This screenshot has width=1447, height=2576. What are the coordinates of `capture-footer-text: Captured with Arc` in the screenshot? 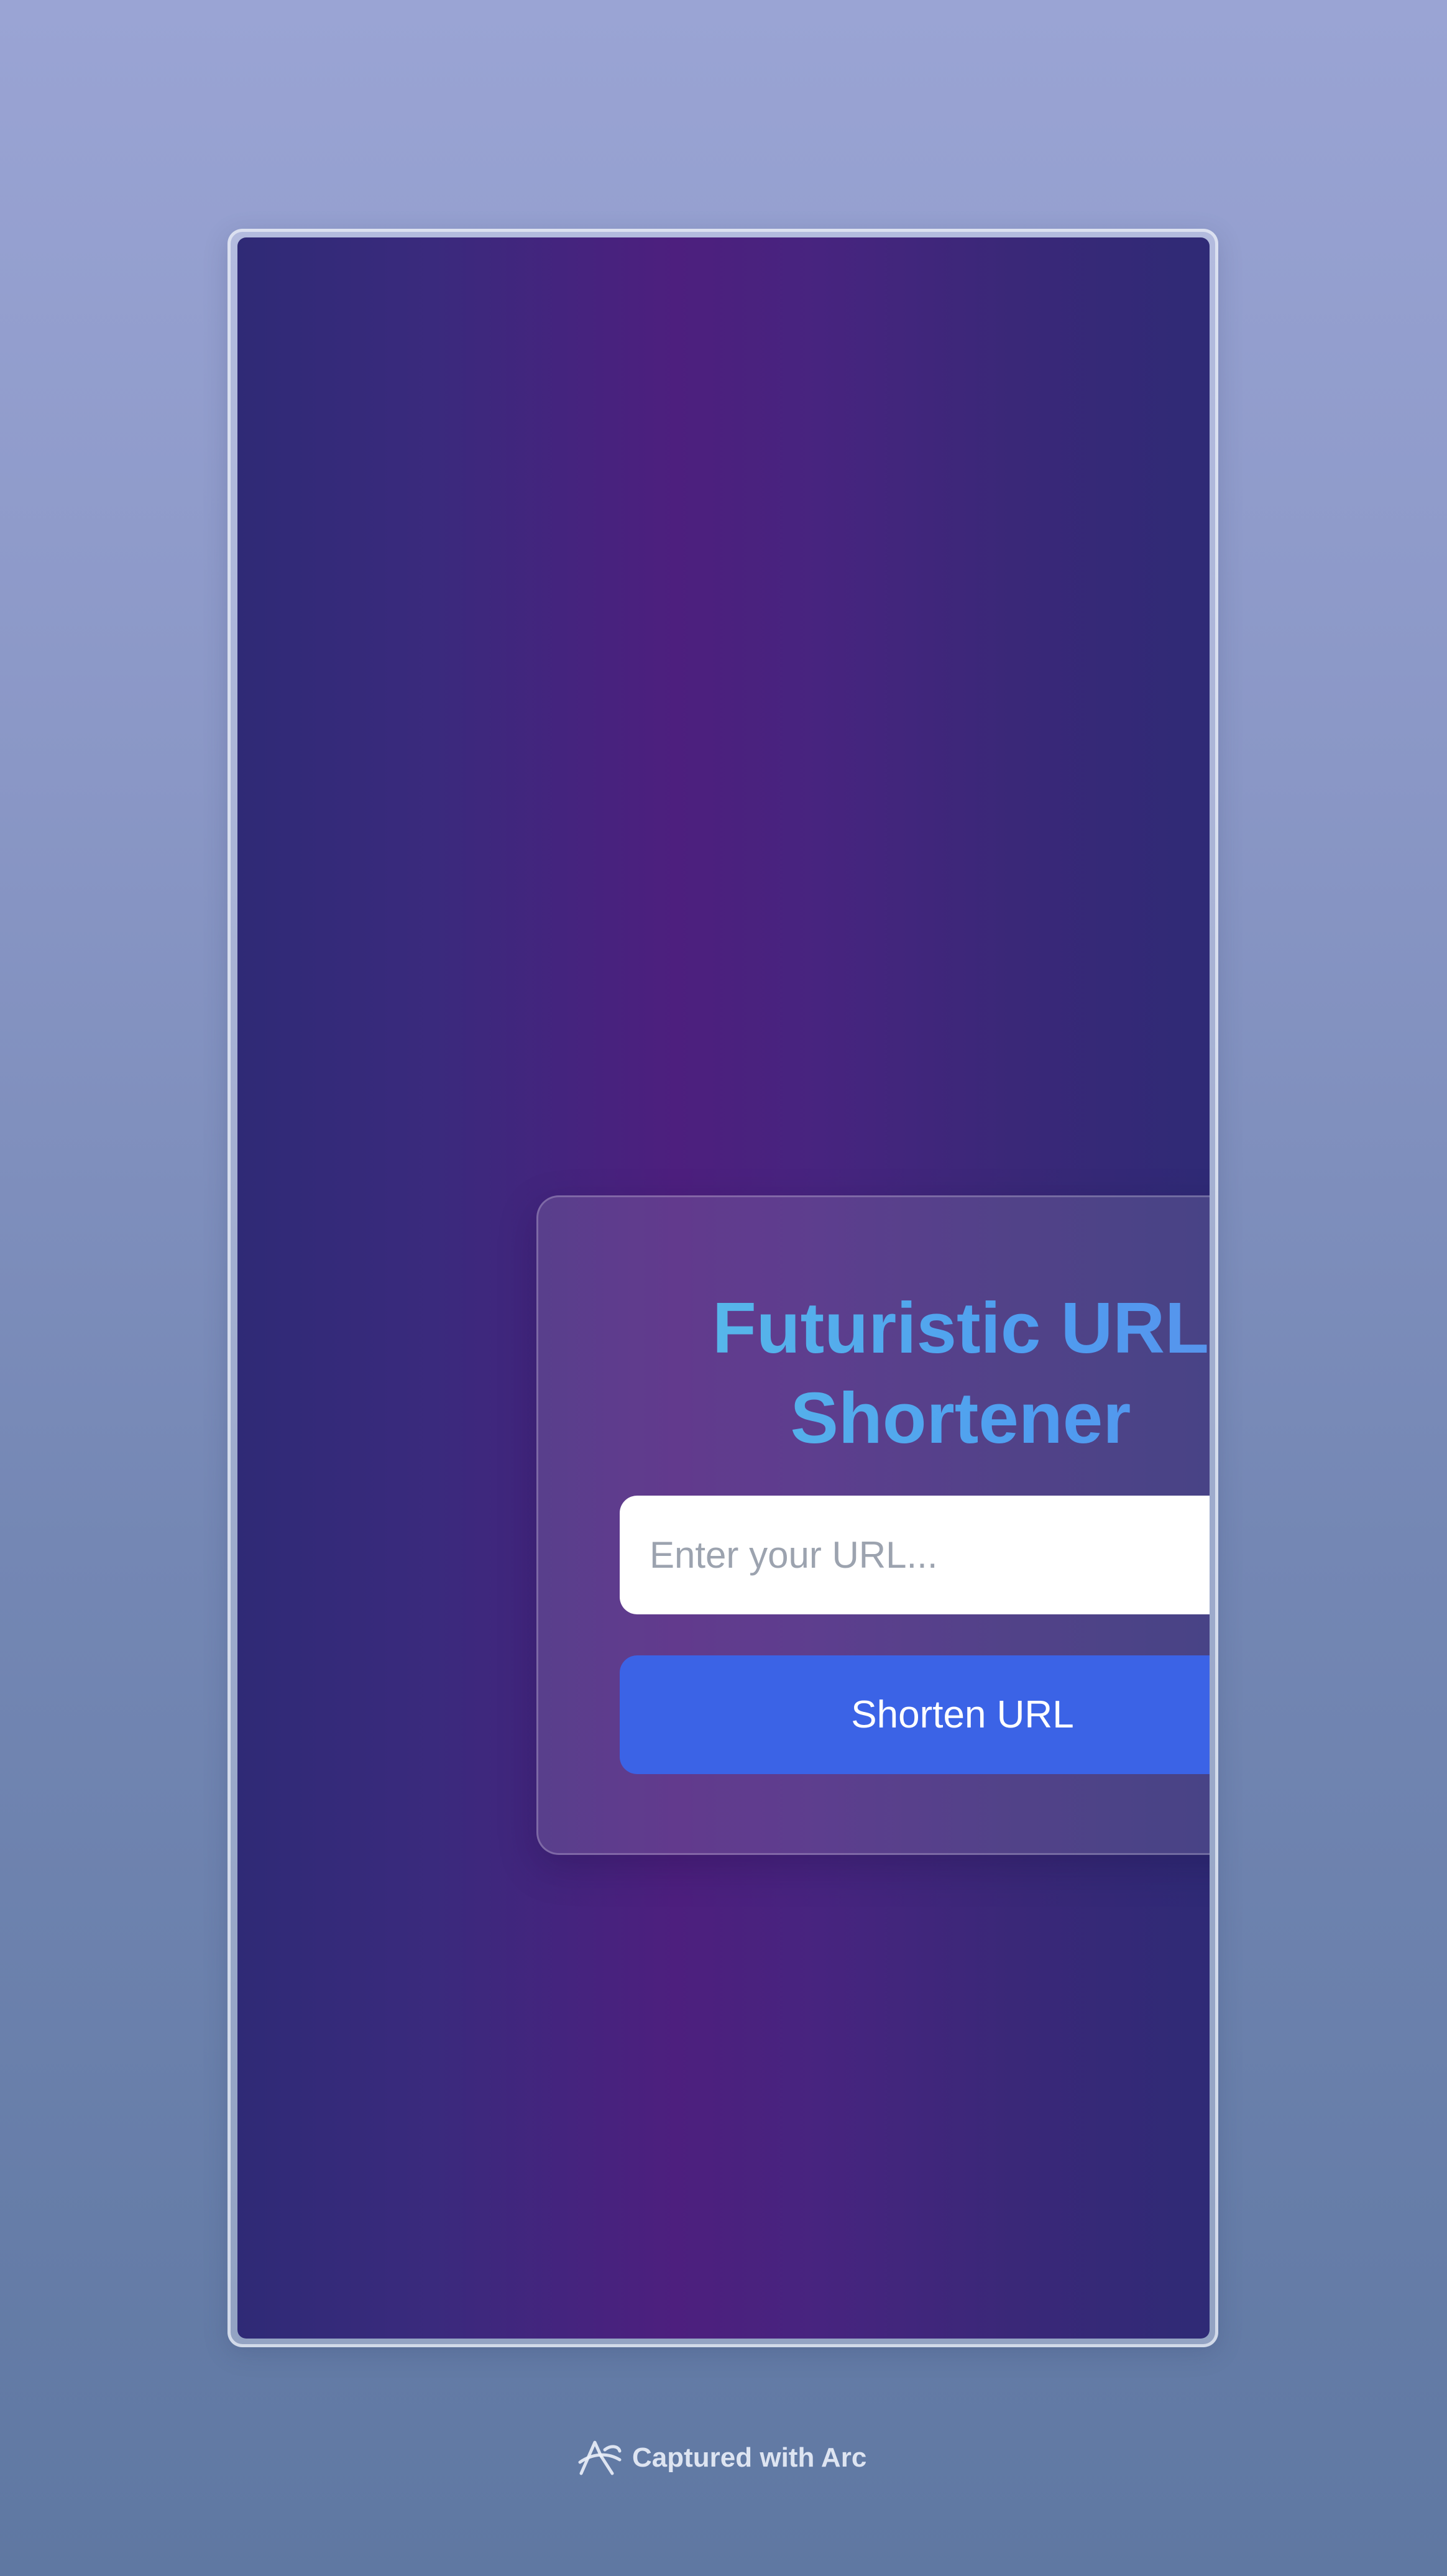 It's located at (749, 2457).